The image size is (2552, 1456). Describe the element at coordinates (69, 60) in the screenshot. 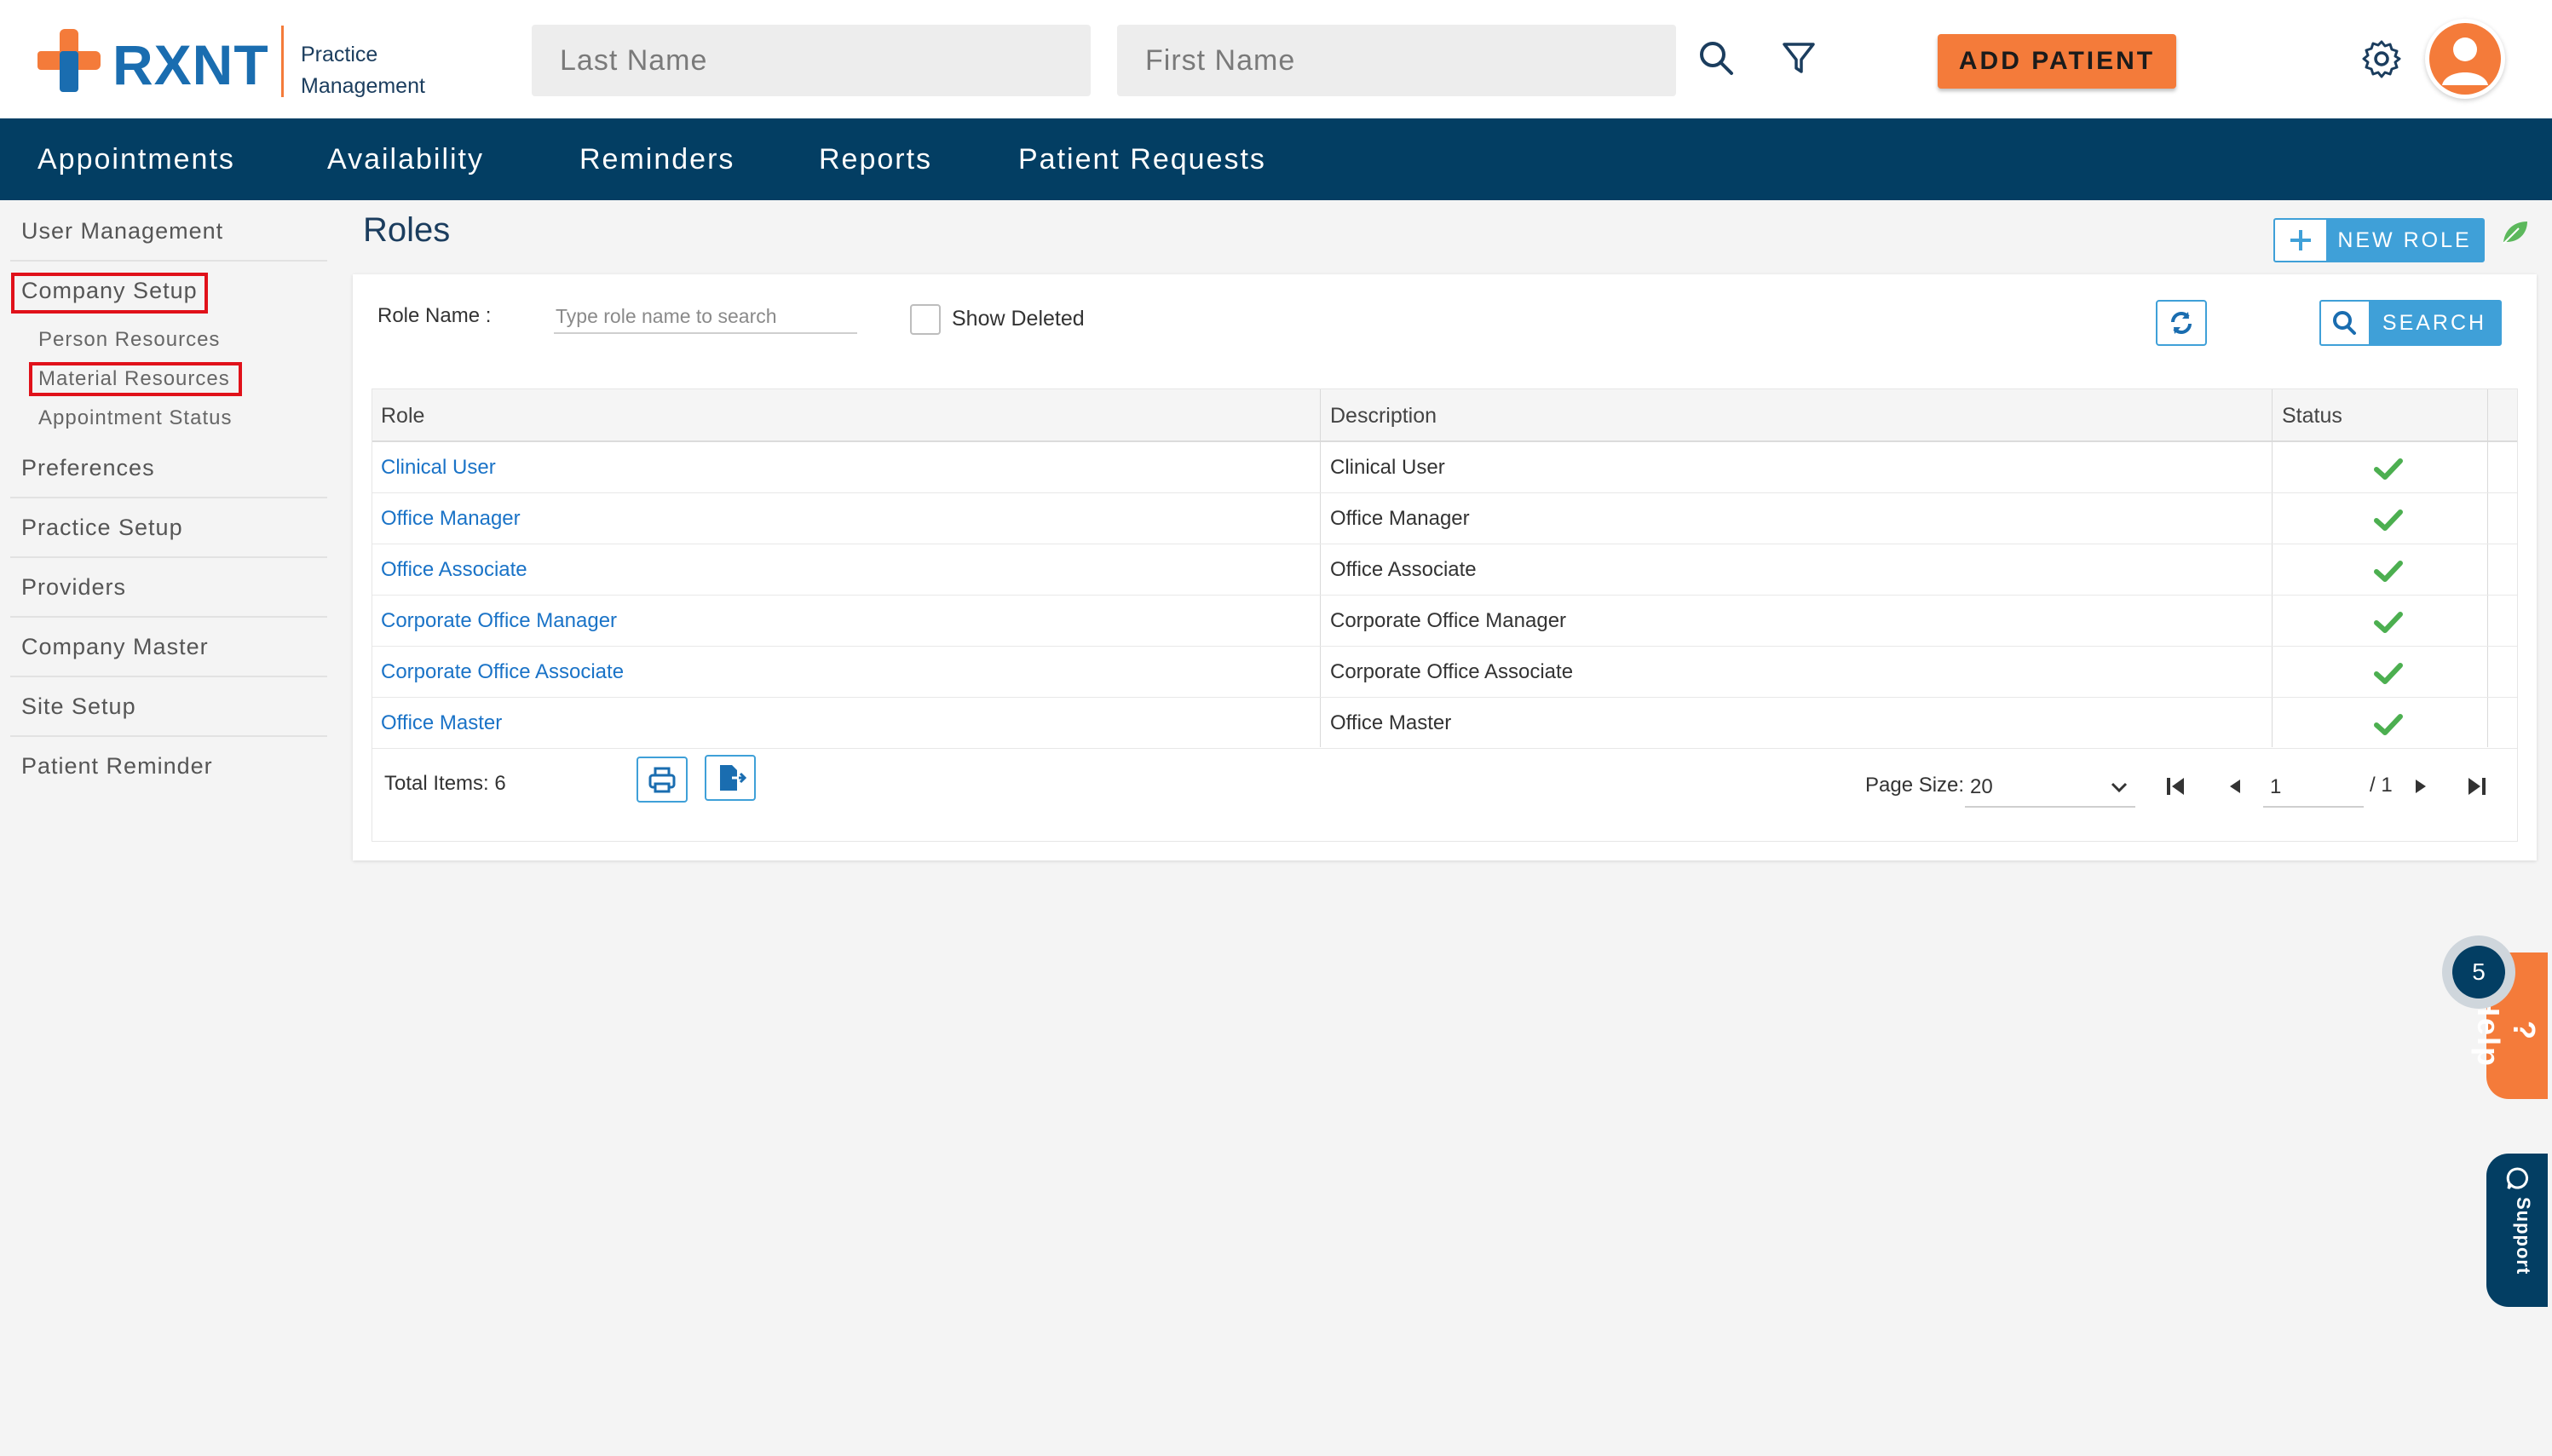

I see `logo-cross-icon` at that location.